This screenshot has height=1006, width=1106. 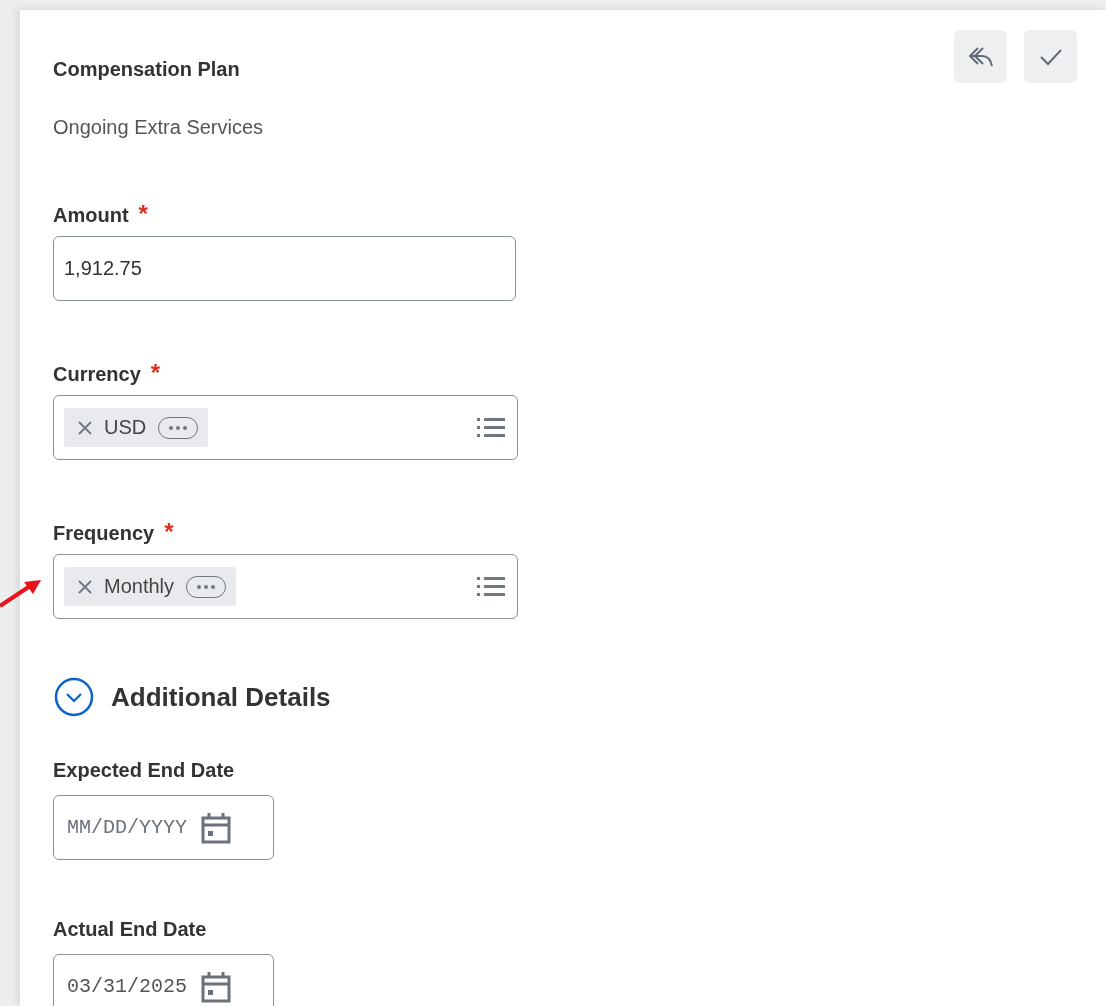 What do you see at coordinates (146, 70) in the screenshot?
I see `plan-title: Compensation Plan` at bounding box center [146, 70].